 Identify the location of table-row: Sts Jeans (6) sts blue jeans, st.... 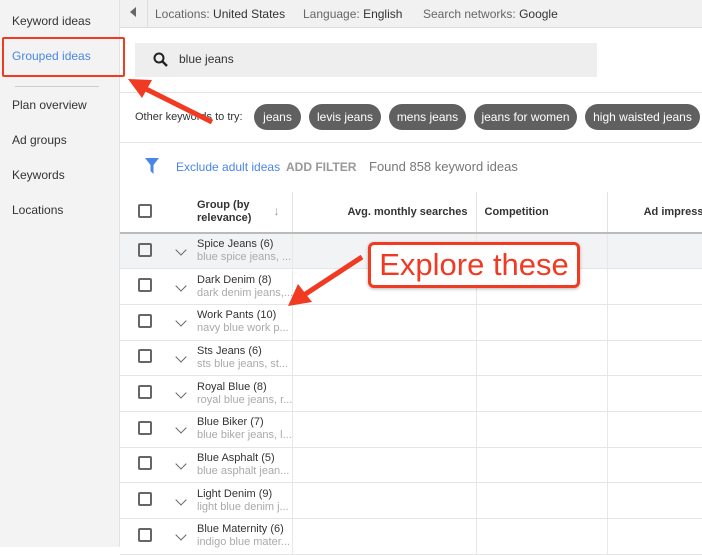
(411, 358).